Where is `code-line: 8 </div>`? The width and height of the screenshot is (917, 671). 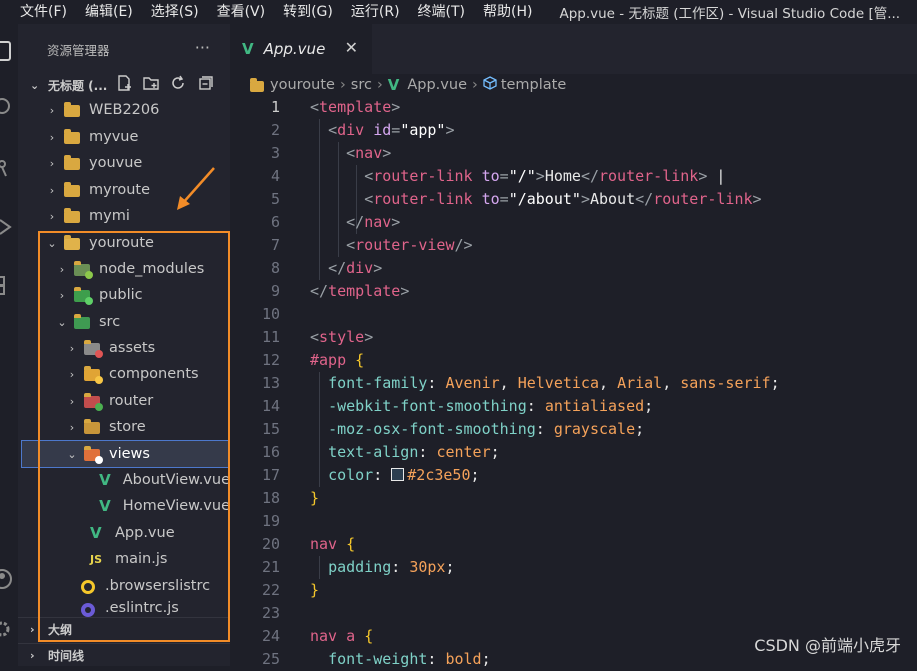
code-line: 8 </div> is located at coordinates (573, 268).